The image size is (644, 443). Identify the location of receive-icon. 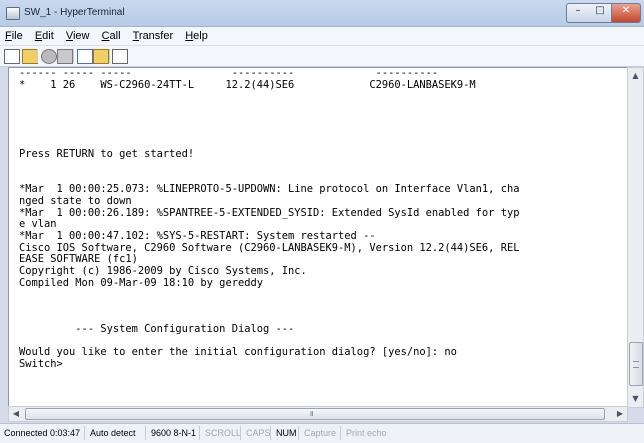
(101, 56).